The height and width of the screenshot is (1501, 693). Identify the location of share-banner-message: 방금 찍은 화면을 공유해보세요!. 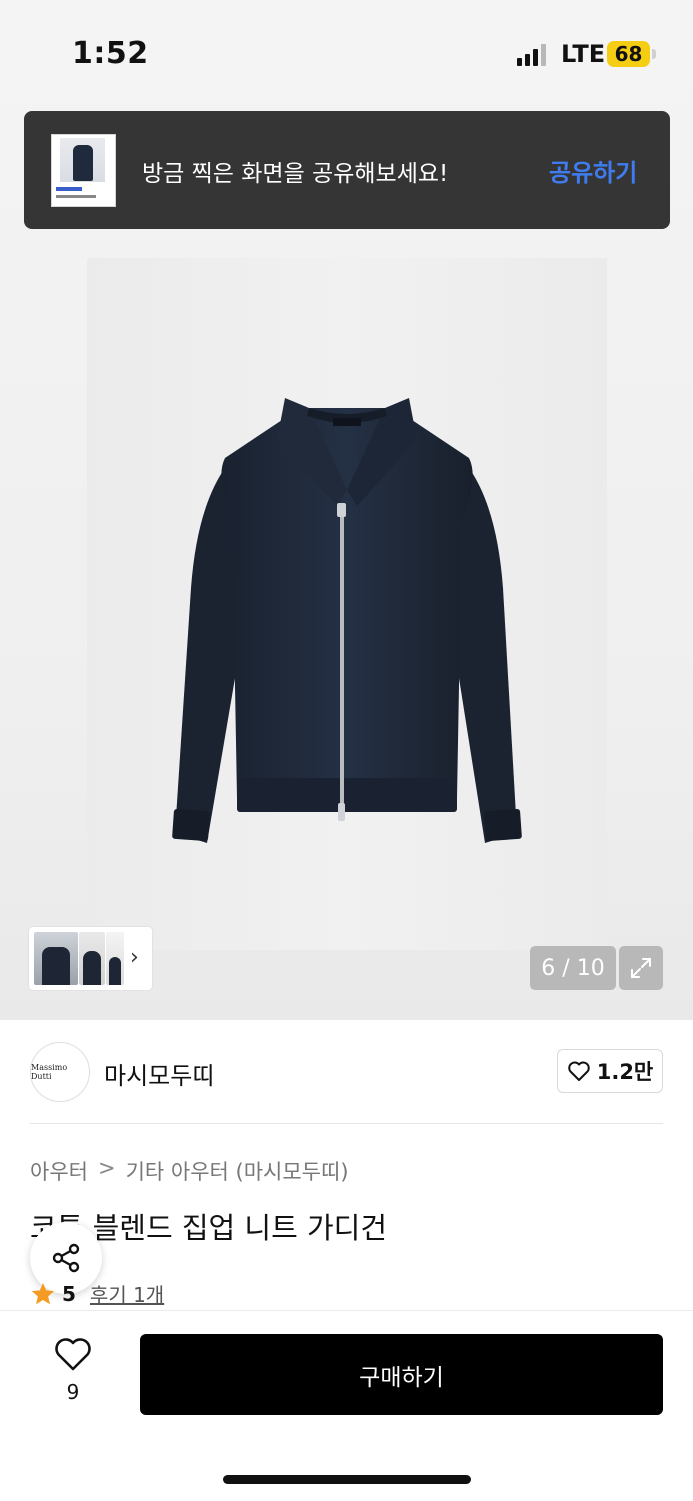
(295, 174).